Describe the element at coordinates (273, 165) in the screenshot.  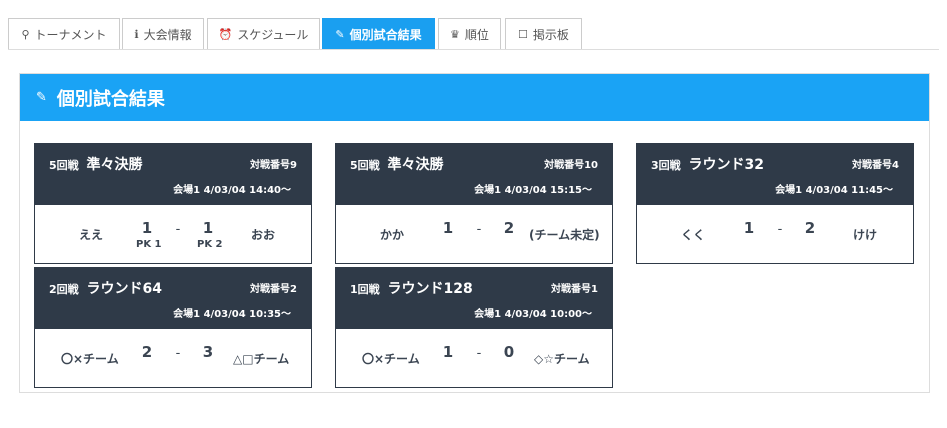
I see `match-number: 対戦番号9` at that location.